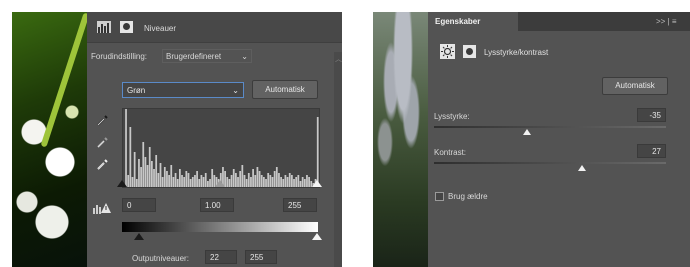 This screenshot has height=267, width=690. Describe the element at coordinates (122, 183) in the screenshot. I see `black-input-slider` at that location.